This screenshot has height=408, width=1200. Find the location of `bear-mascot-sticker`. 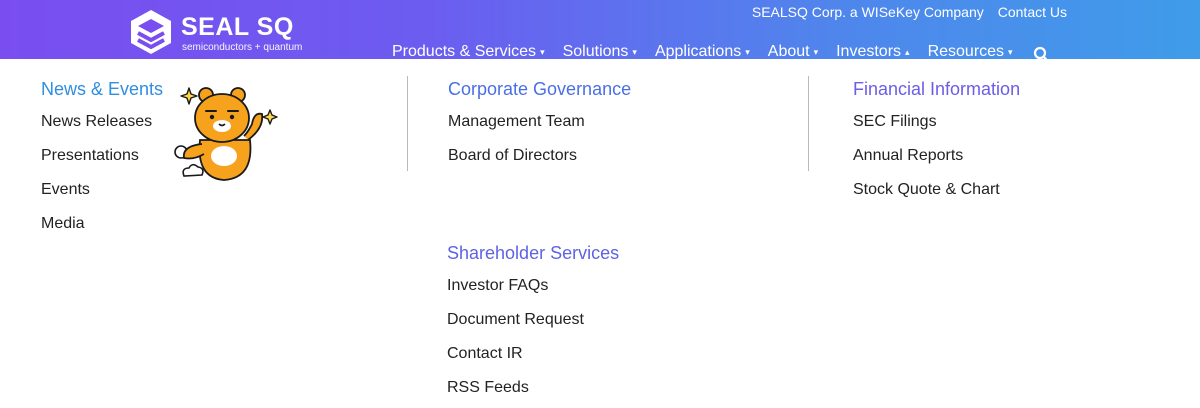

bear-mascot-sticker is located at coordinates (226, 134).